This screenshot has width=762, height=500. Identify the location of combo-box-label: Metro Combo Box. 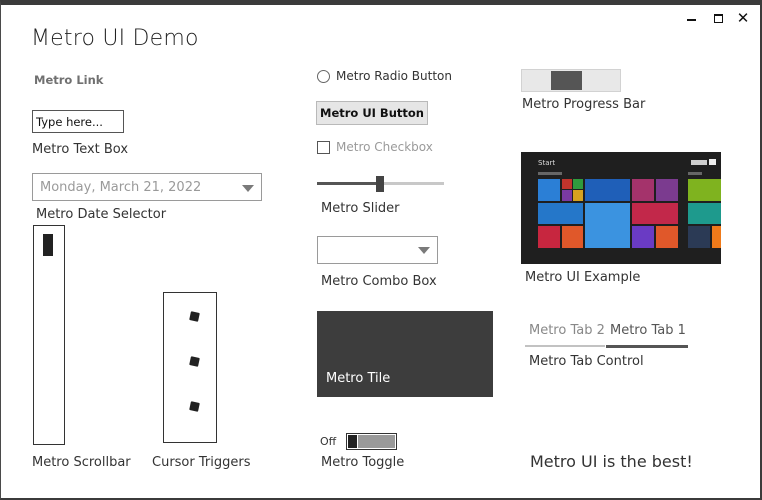
(379, 281).